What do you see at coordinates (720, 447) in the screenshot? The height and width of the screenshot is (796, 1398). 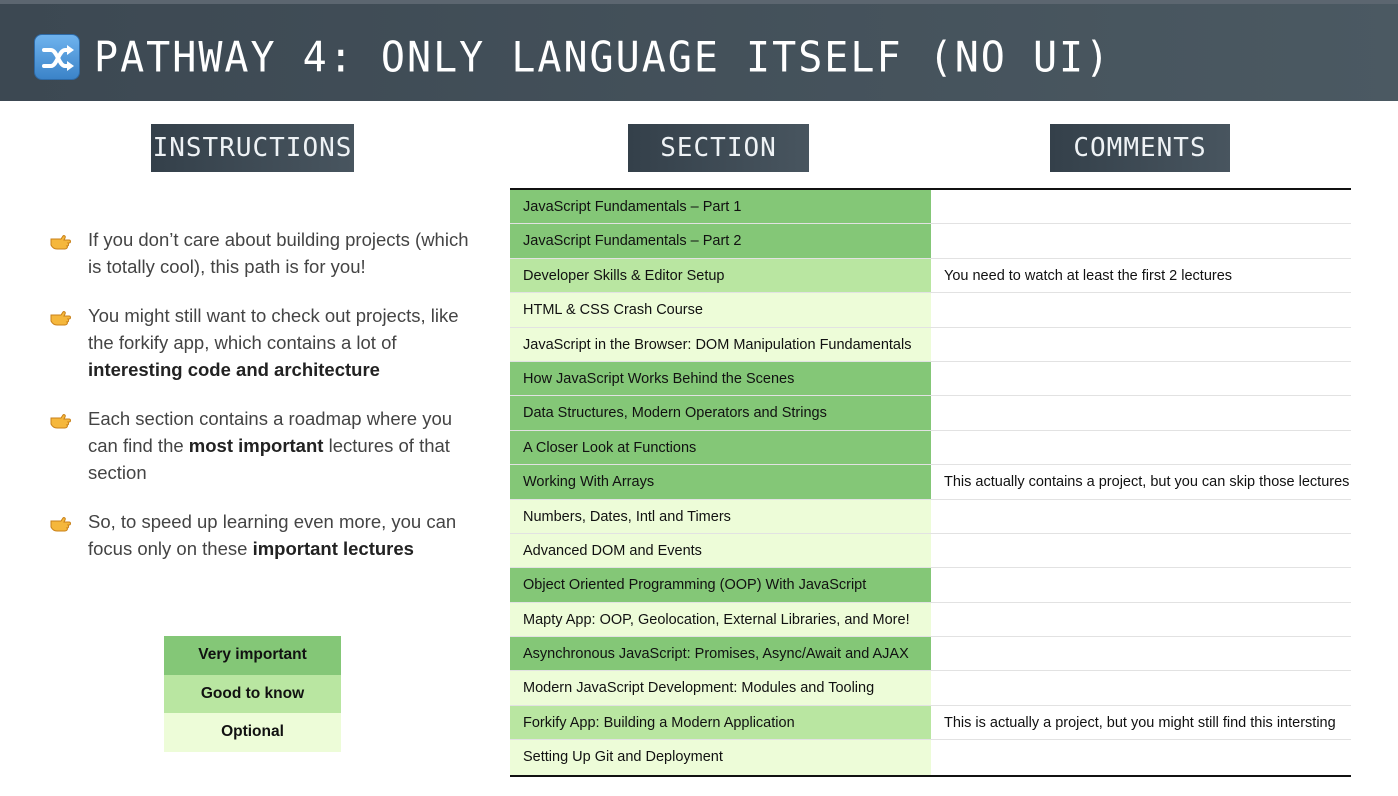 I see `section-cell: A Closer Look at Functions` at bounding box center [720, 447].